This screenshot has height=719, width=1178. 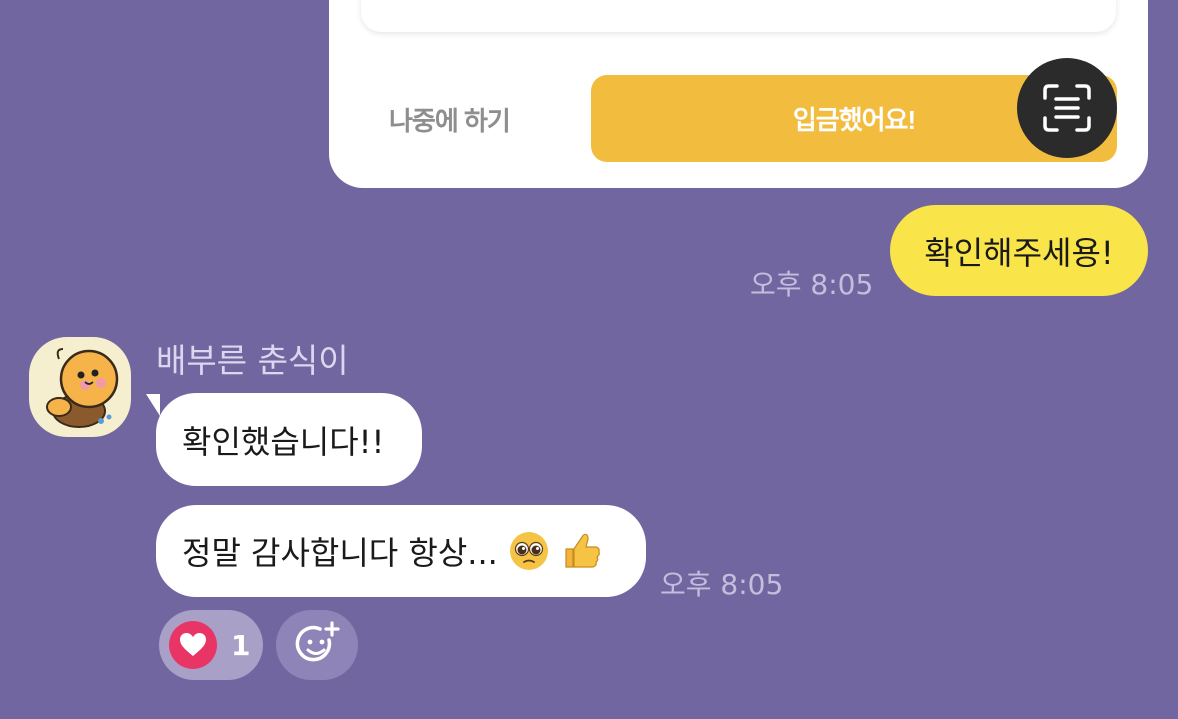 What do you see at coordinates (241, 645) in the screenshot?
I see `heart-reaction-count: 1` at bounding box center [241, 645].